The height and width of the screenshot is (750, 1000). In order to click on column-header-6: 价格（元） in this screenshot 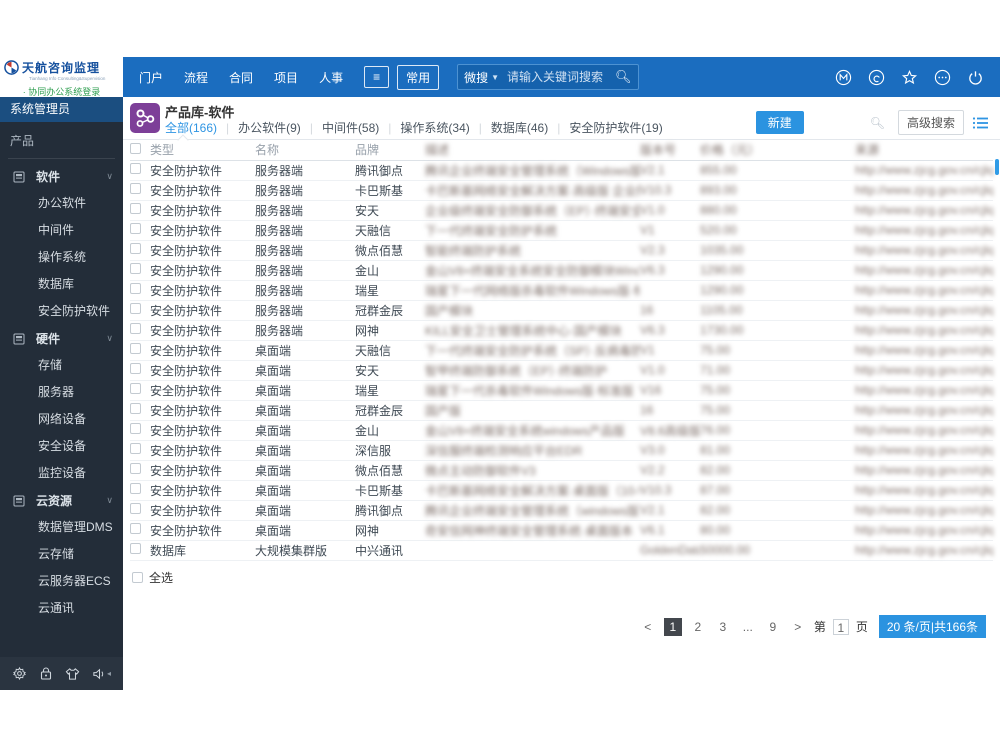, I will do `click(777, 150)`.